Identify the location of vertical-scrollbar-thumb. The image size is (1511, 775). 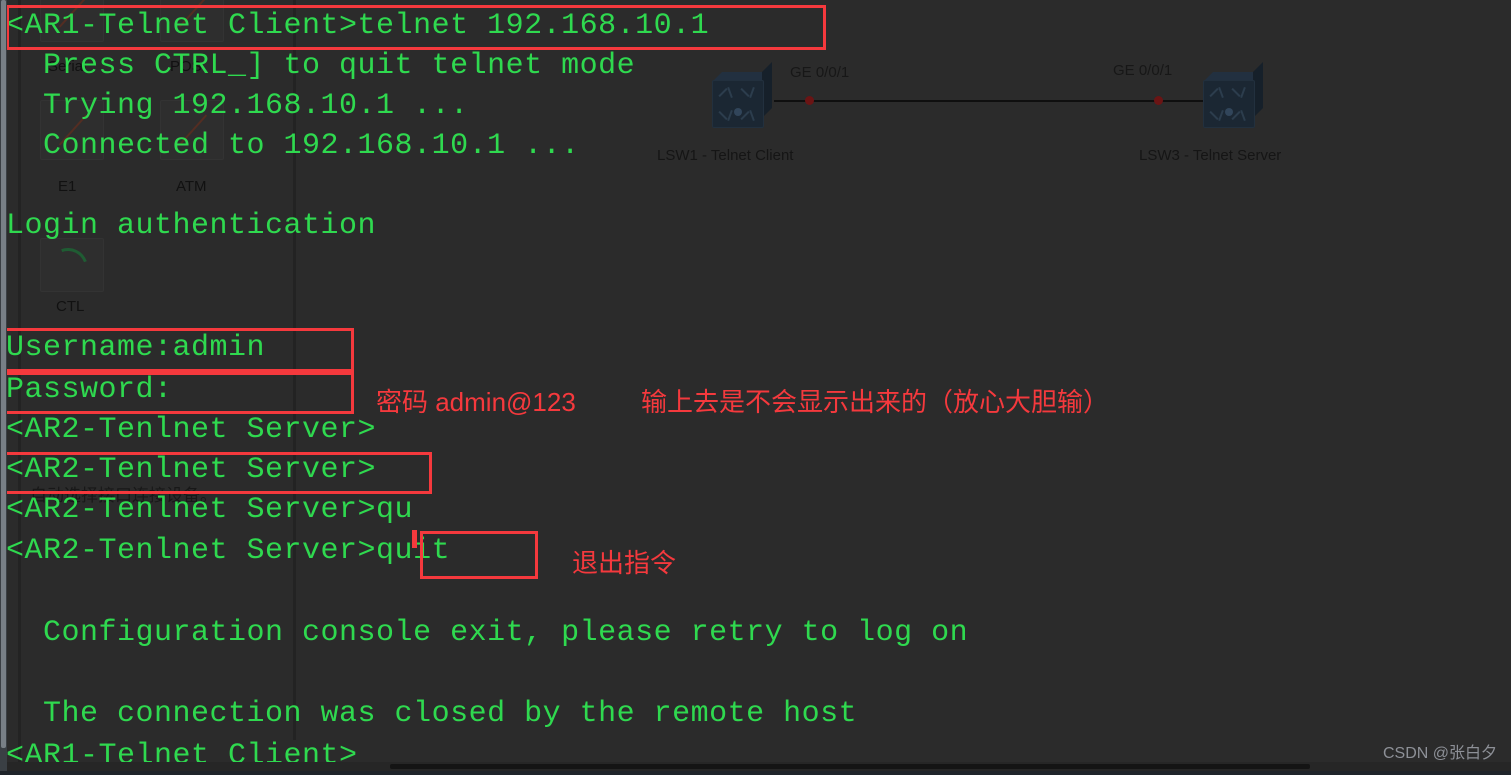
(3, 374).